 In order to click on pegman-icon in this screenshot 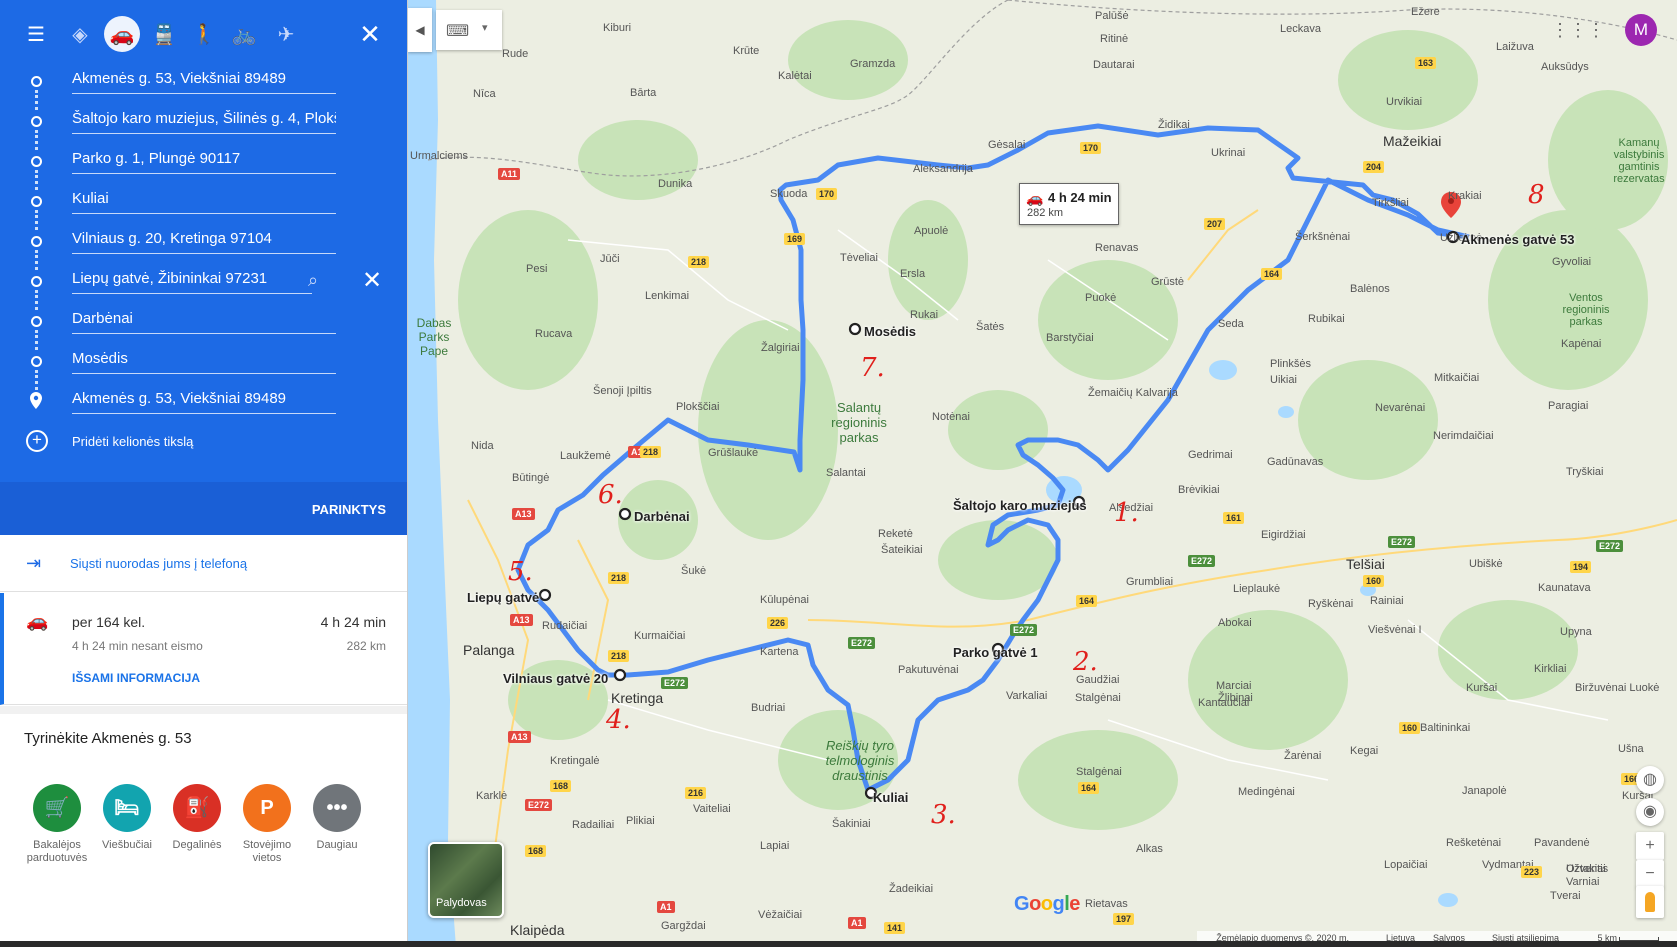, I will do `click(1650, 902)`.